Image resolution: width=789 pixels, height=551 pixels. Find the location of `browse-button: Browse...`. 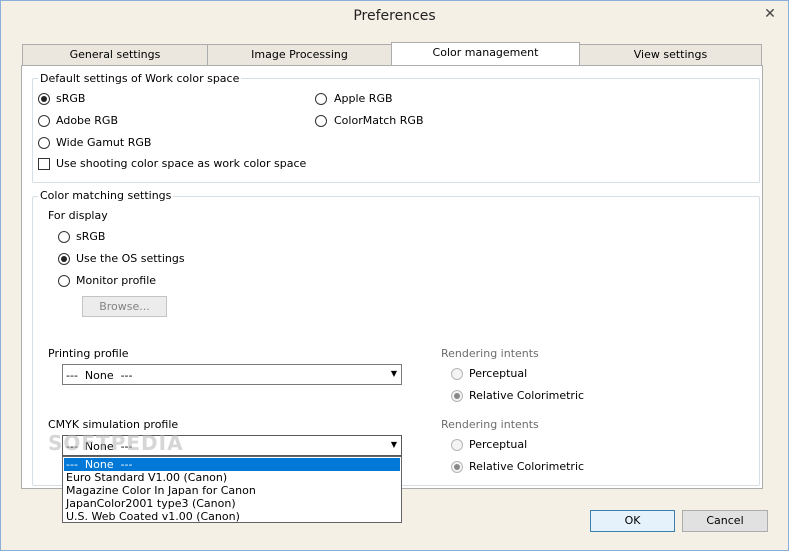

browse-button: Browse... is located at coordinates (124, 306).